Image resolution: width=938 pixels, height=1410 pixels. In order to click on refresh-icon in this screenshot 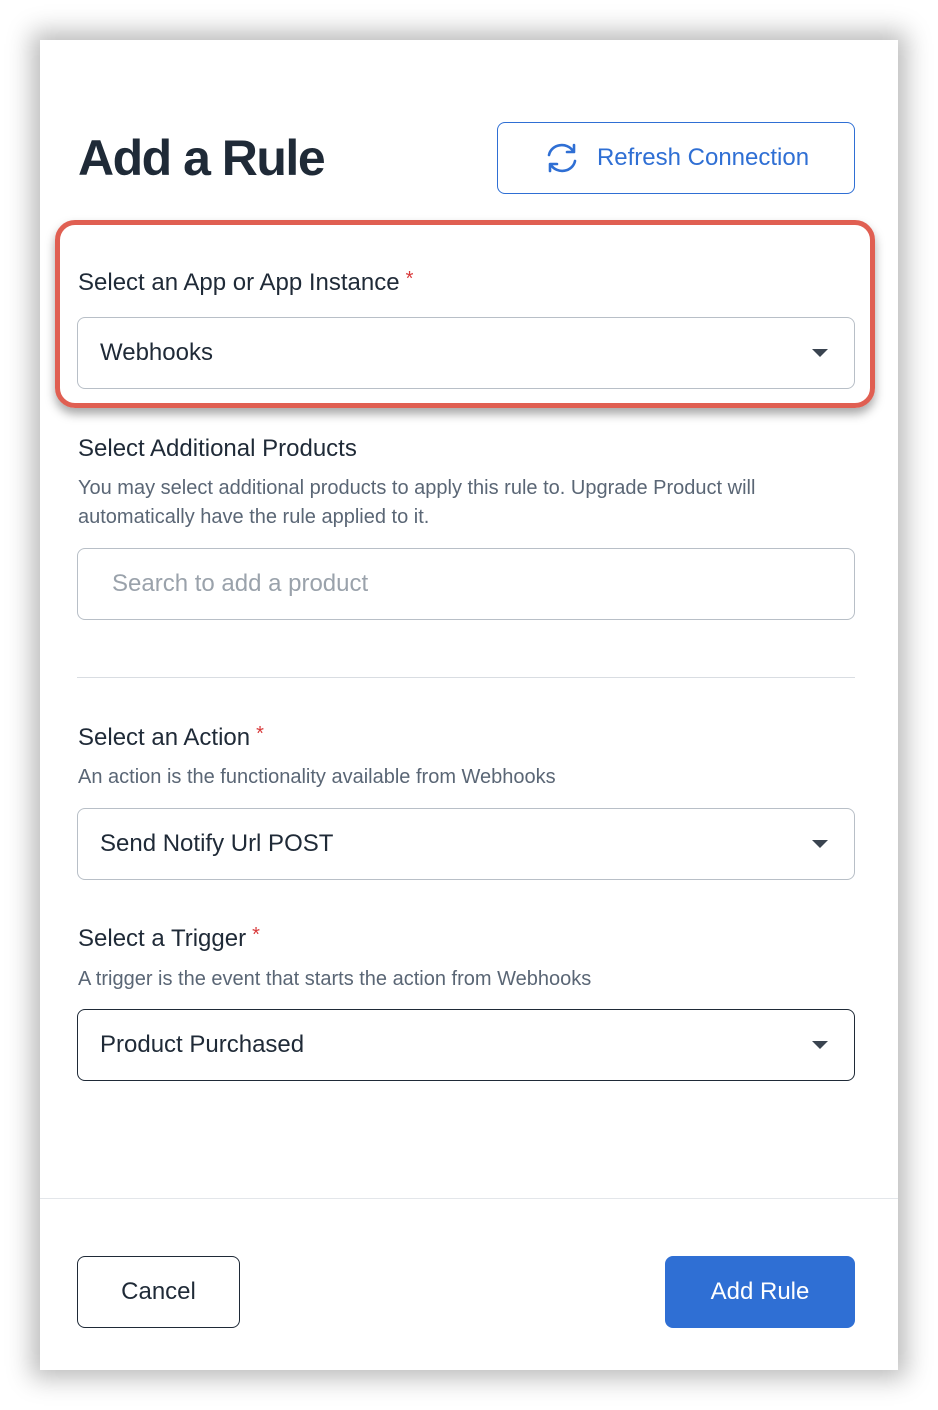, I will do `click(562, 158)`.